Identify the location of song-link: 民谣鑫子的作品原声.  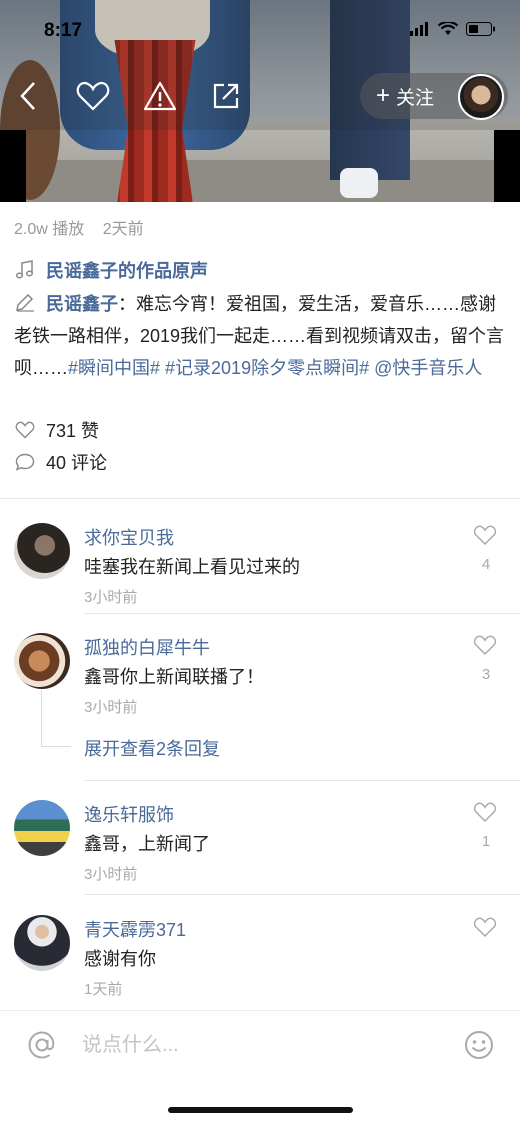
(111, 270).